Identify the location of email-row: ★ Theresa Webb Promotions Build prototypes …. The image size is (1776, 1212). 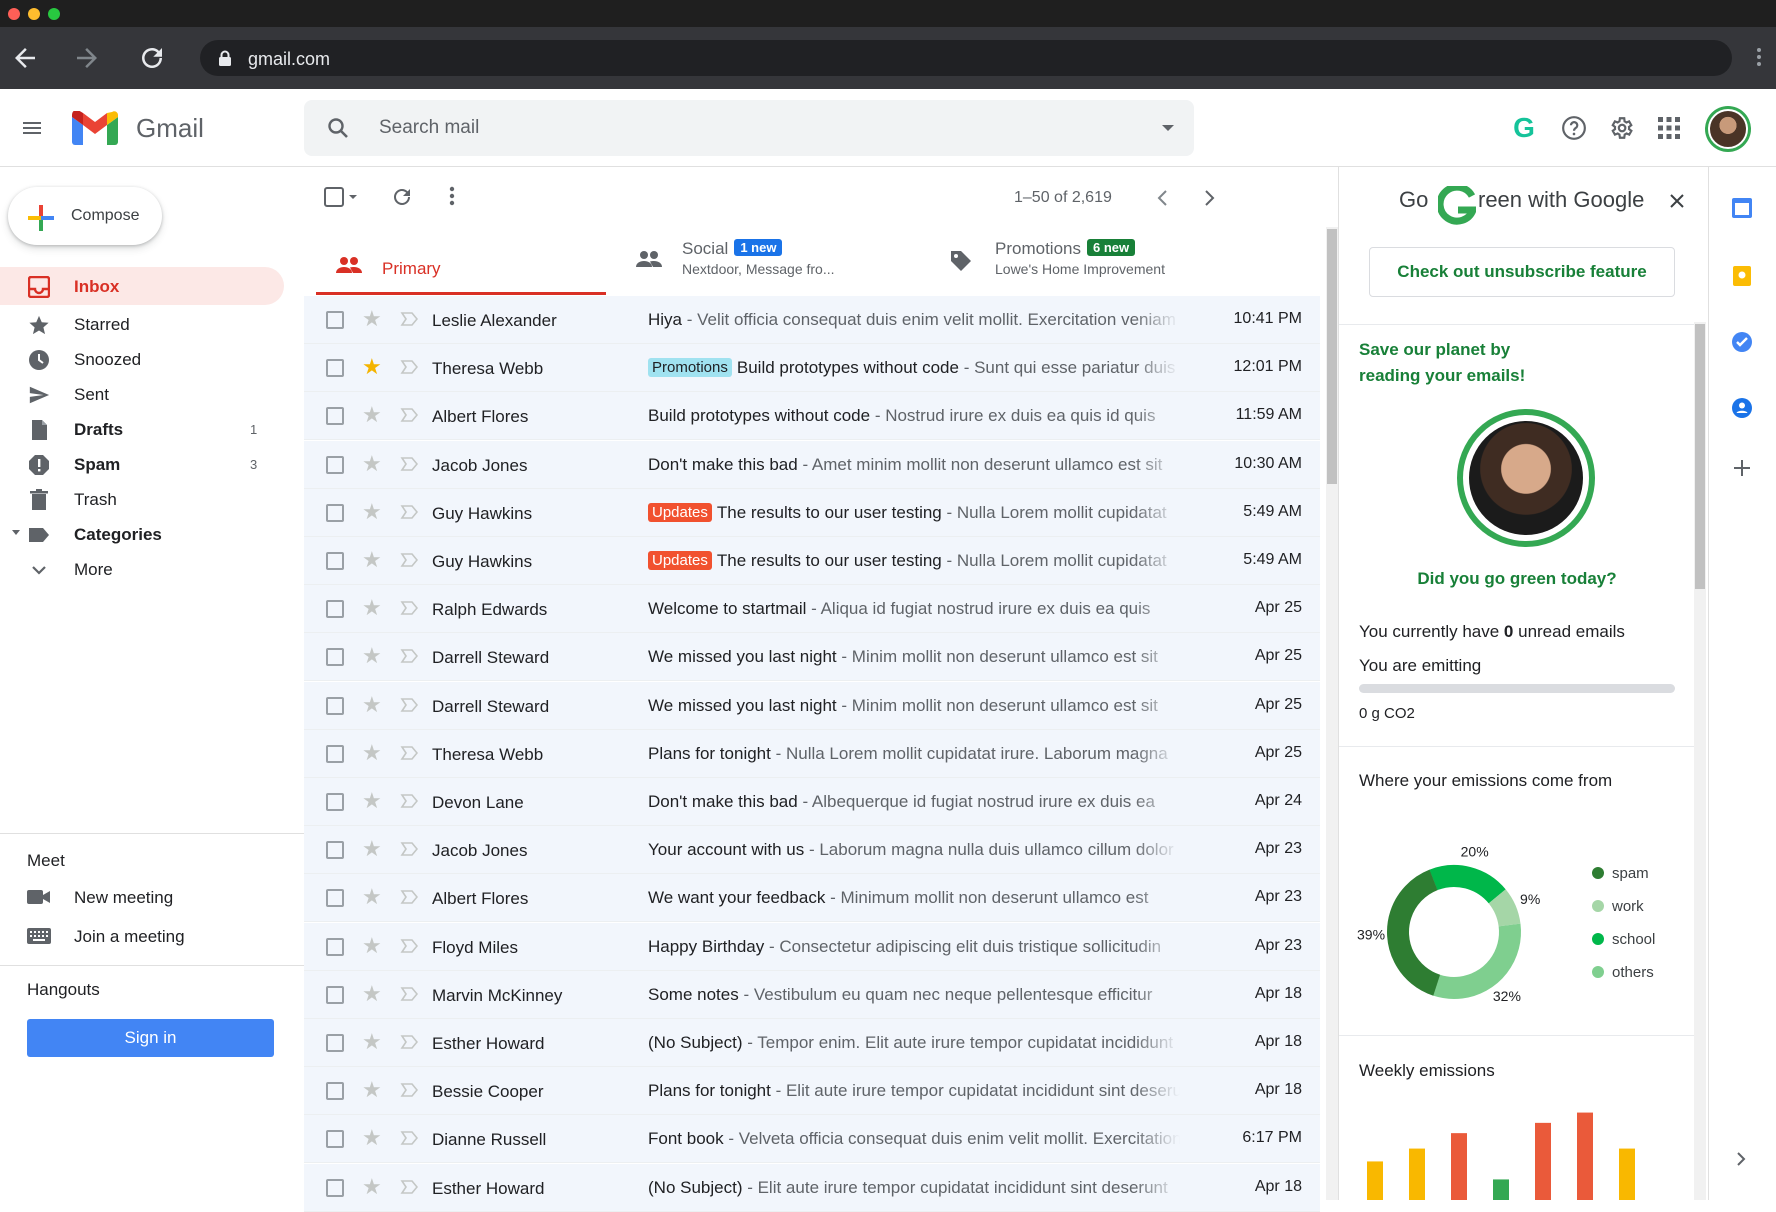
(812, 368).